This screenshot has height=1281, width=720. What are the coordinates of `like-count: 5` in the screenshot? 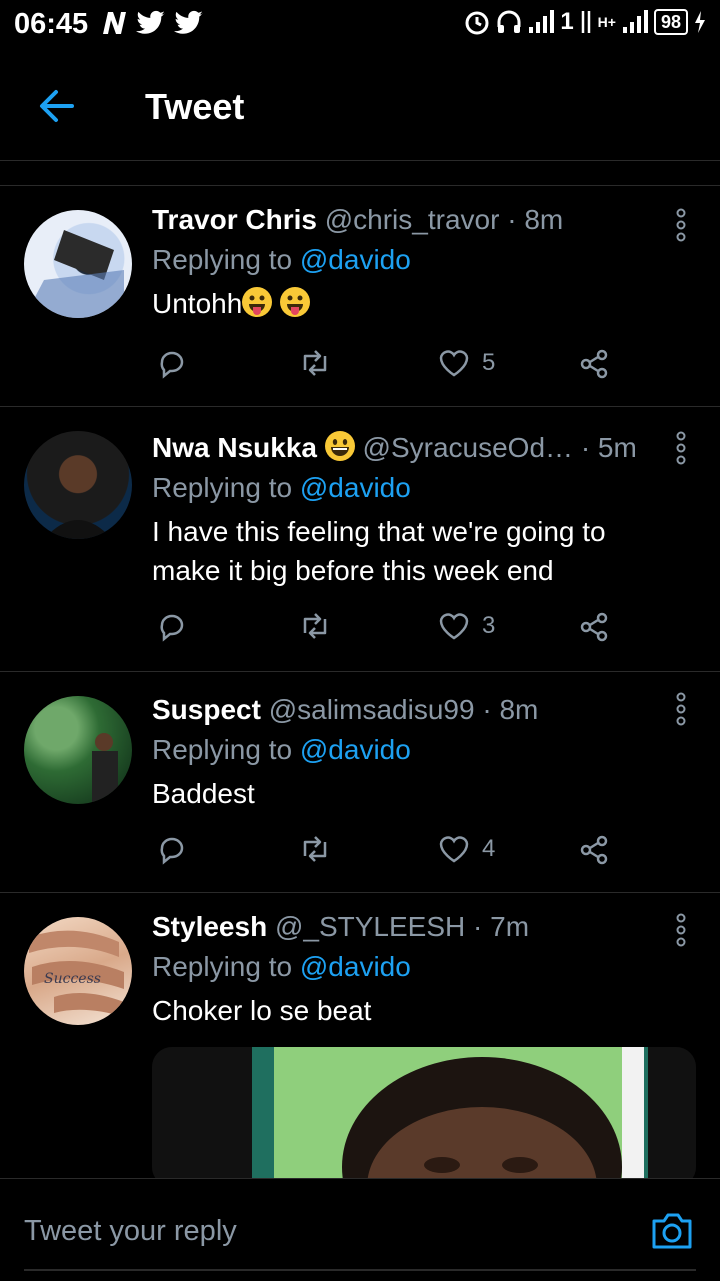 It's located at (489, 362).